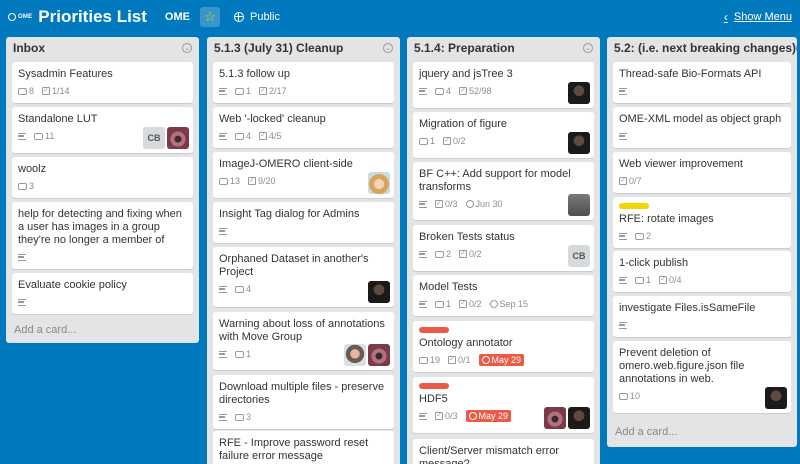 The image size is (800, 464). What do you see at coordinates (702, 222) in the screenshot?
I see `card: RFE: rotate images 2` at bounding box center [702, 222].